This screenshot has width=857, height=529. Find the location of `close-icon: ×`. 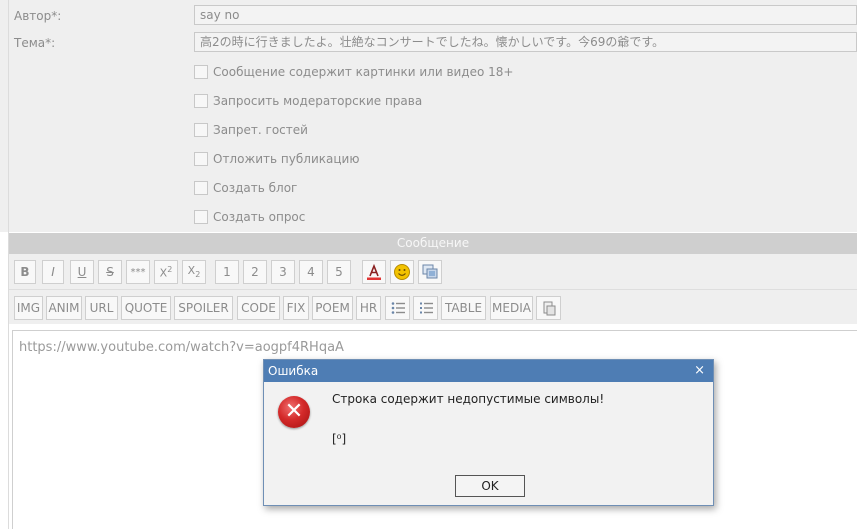

close-icon: × is located at coordinates (699, 371).